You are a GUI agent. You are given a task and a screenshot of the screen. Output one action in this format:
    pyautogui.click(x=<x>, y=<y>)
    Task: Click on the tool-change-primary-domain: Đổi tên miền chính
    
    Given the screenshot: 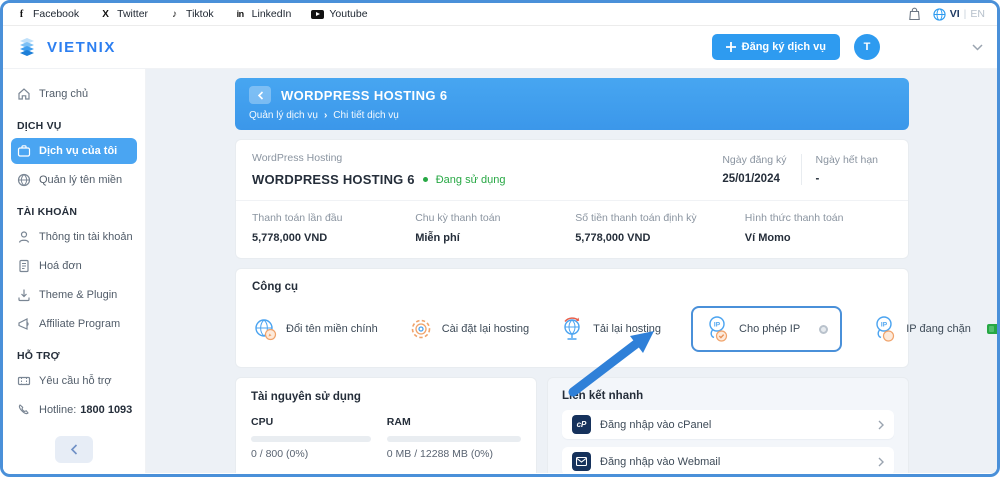 What is the action you would take?
    pyautogui.click(x=315, y=329)
    